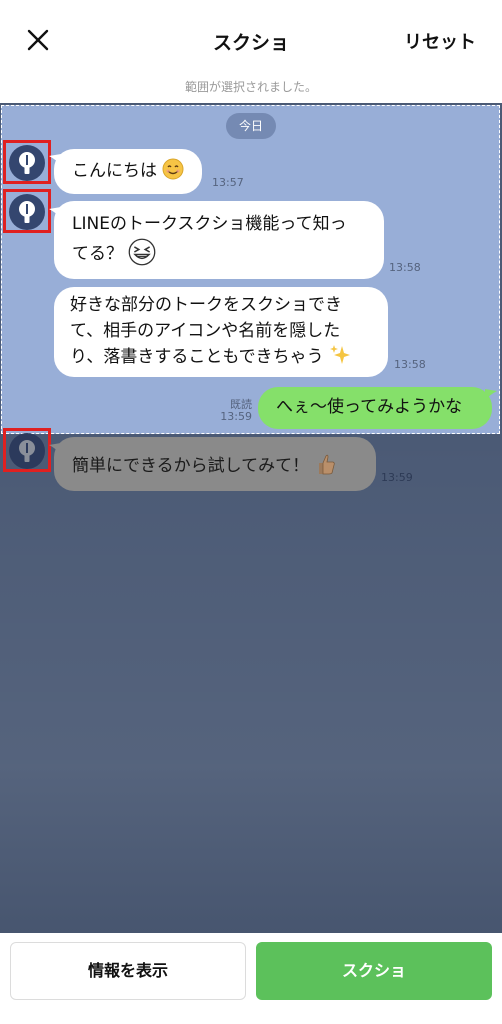  Describe the element at coordinates (97, 254) in the screenshot. I see `message-text-line: てる？` at that location.